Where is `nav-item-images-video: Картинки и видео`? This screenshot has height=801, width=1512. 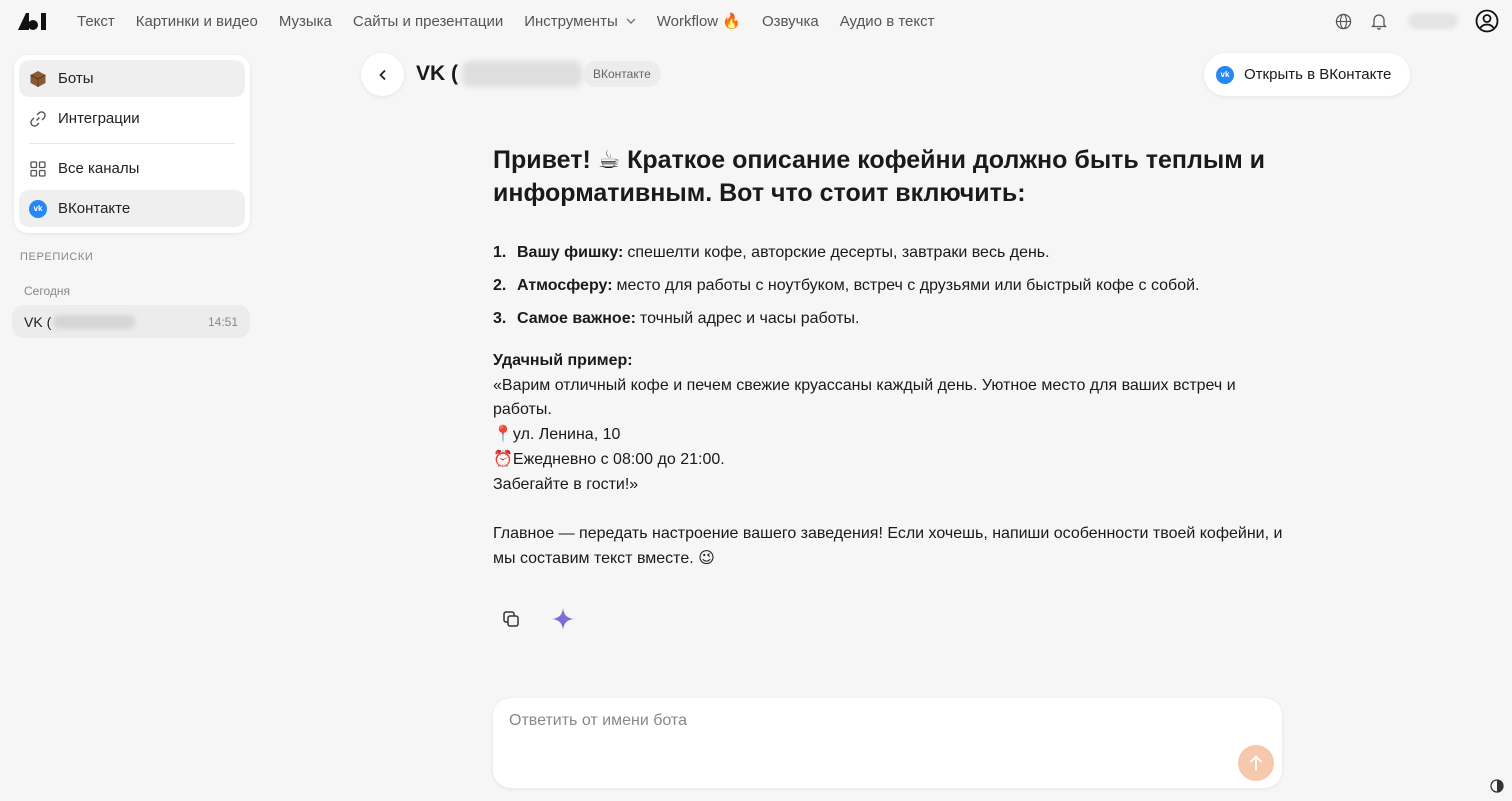 nav-item-images-video: Картинки и видео is located at coordinates (197, 21).